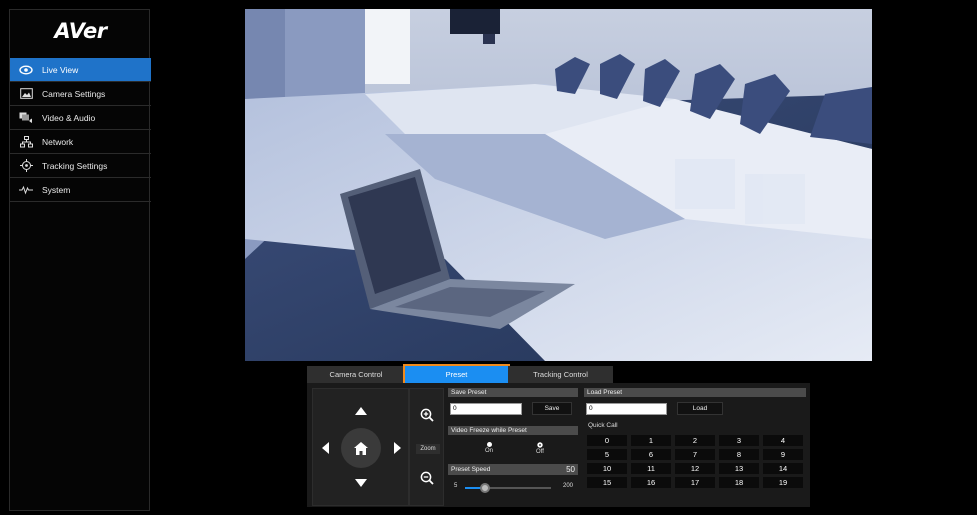 Image resolution: width=977 pixels, height=515 pixels. What do you see at coordinates (651, 482) in the screenshot?
I see `quick-call-button: 16` at bounding box center [651, 482].